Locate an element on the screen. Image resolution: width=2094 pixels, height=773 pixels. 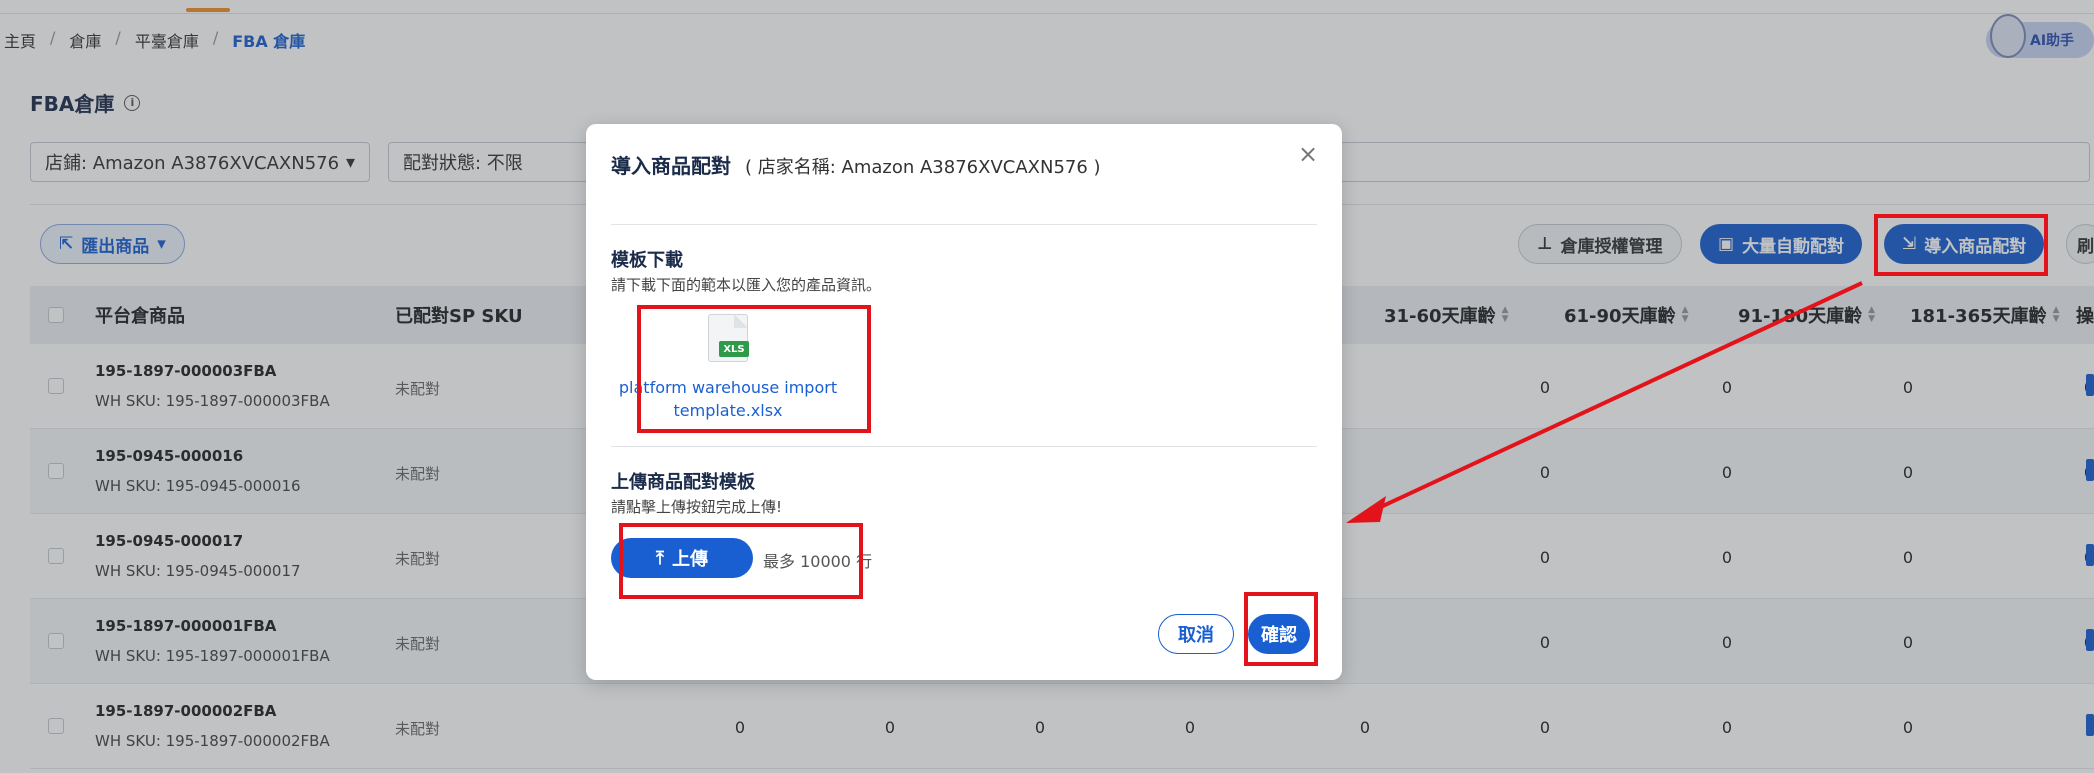
close-icon: × is located at coordinates (1308, 154).